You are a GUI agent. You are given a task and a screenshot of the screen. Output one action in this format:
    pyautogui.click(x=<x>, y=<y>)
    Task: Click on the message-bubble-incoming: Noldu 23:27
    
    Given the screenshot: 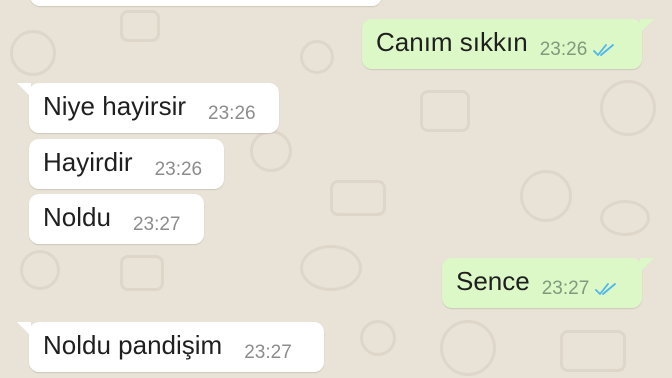 What is the action you would take?
    pyautogui.click(x=116, y=219)
    